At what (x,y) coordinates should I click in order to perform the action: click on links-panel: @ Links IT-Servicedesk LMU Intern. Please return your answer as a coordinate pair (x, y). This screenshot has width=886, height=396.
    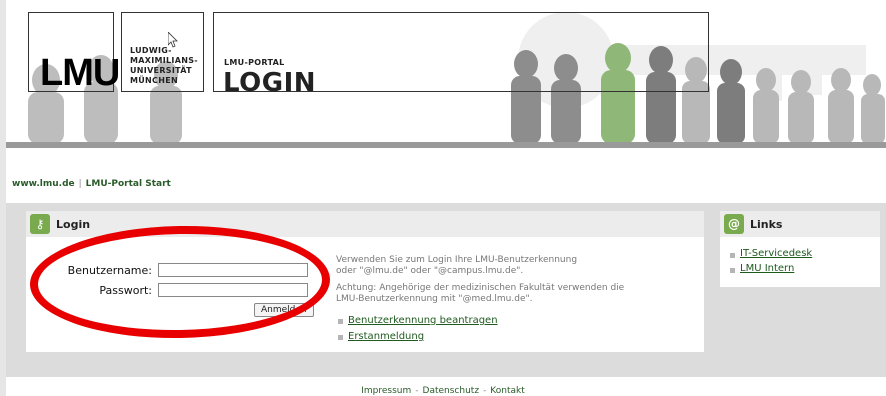
    Looking at the image, I should click on (800, 249).